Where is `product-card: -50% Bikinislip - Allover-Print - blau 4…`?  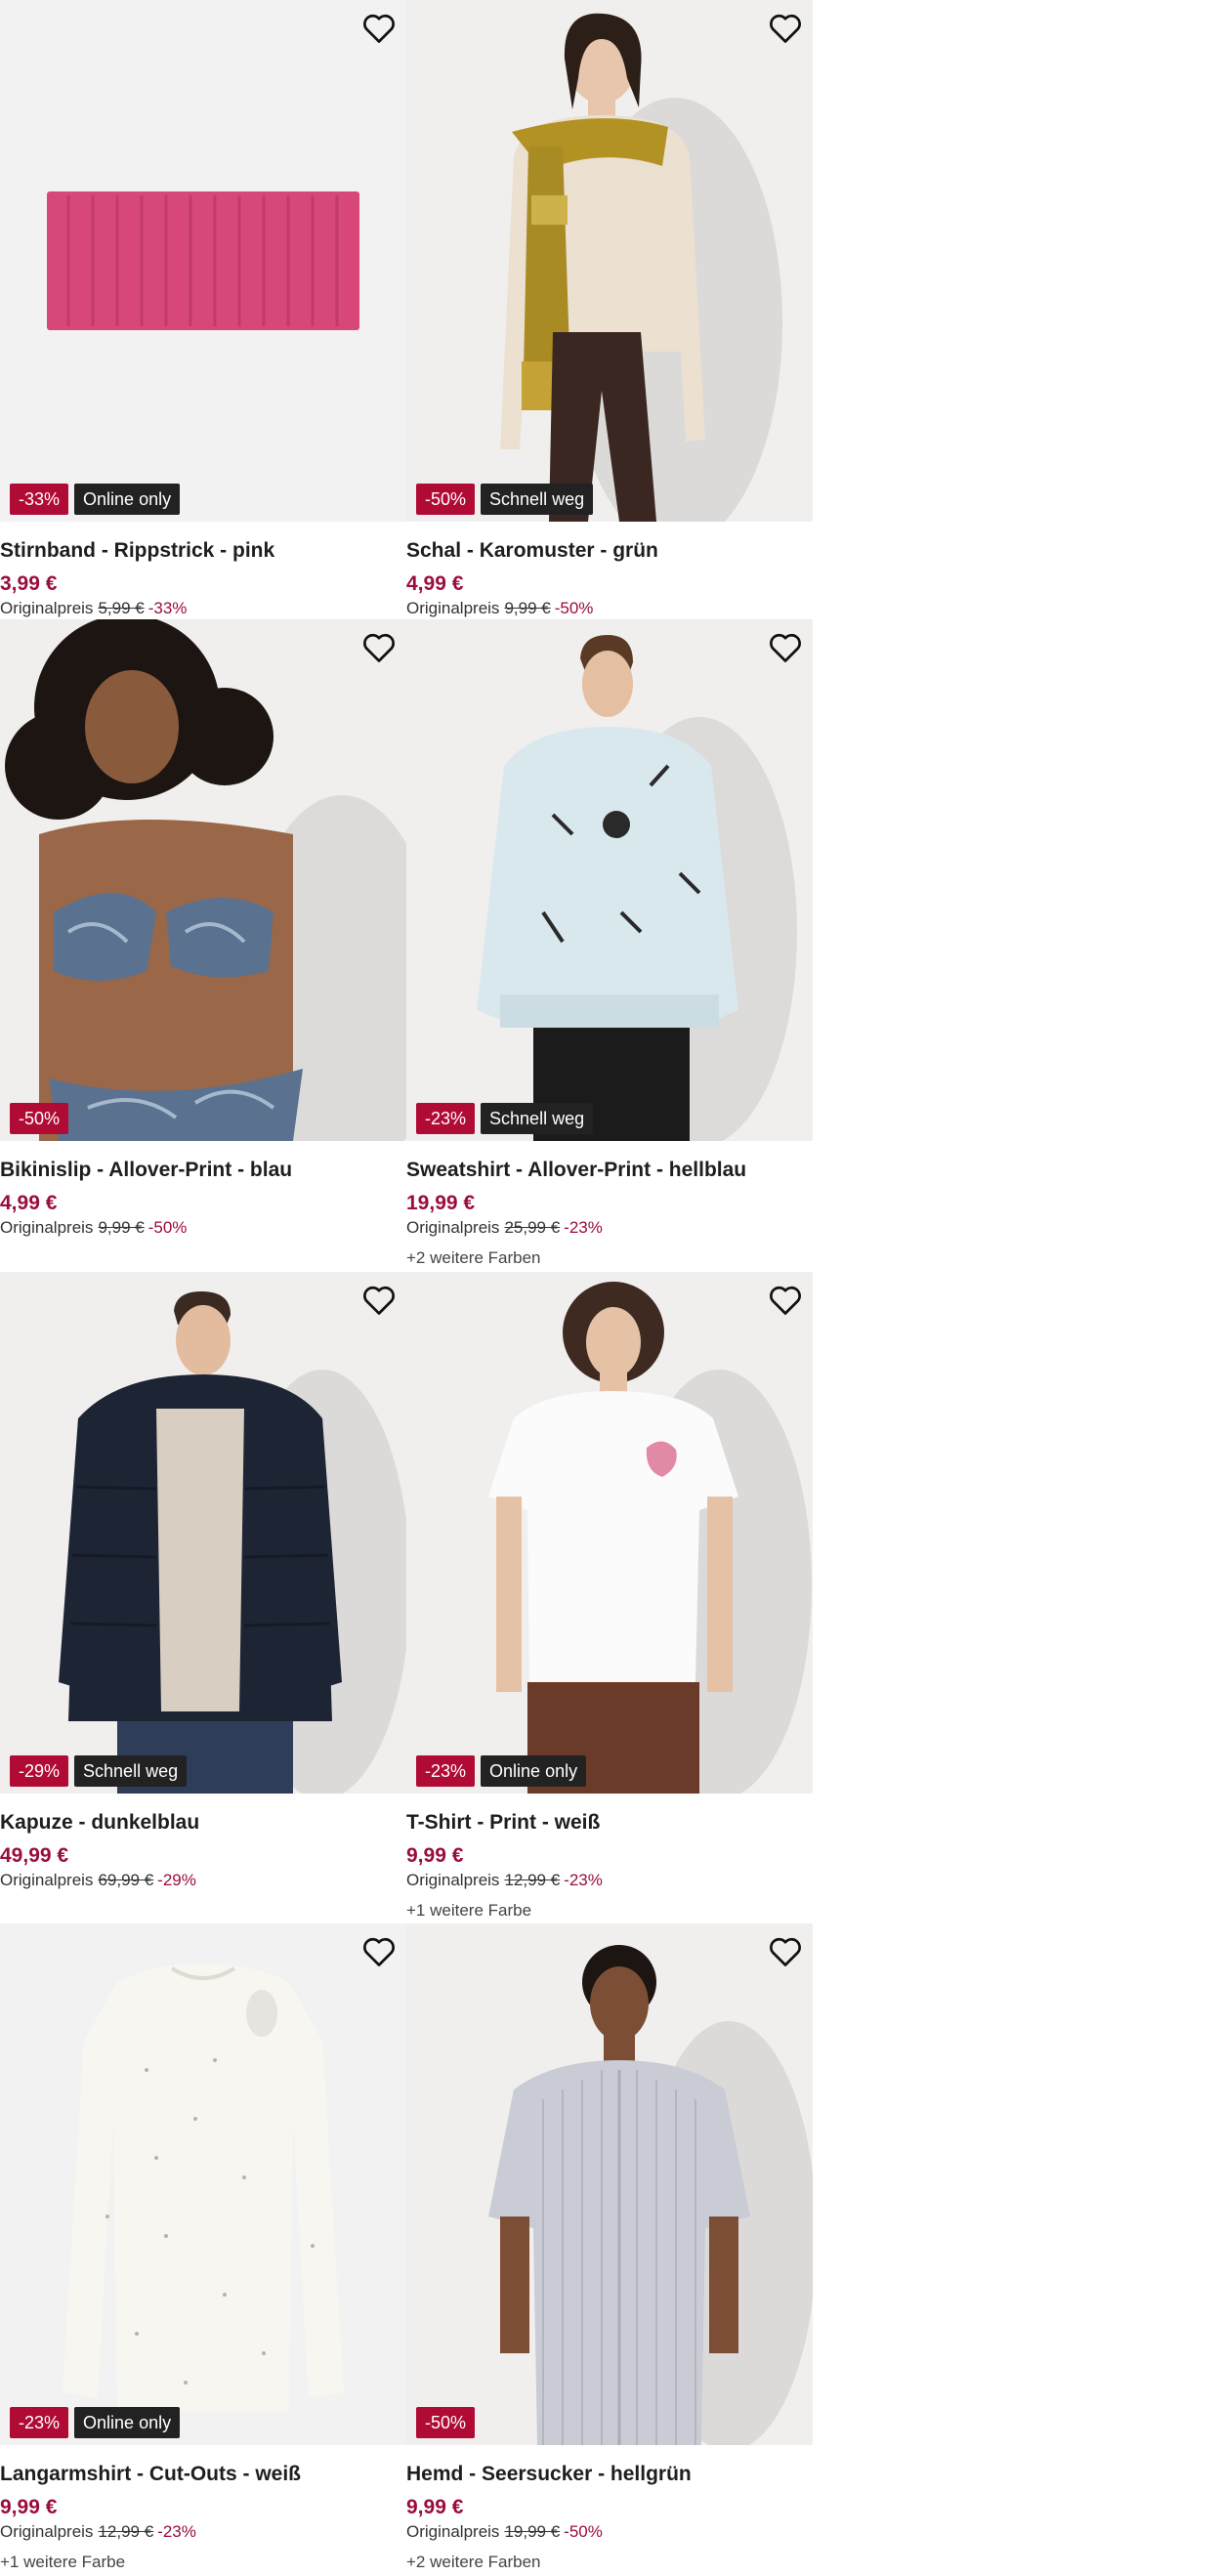 product-card: -50% Bikinislip - Allover-Print - blau 4… is located at coordinates (203, 928).